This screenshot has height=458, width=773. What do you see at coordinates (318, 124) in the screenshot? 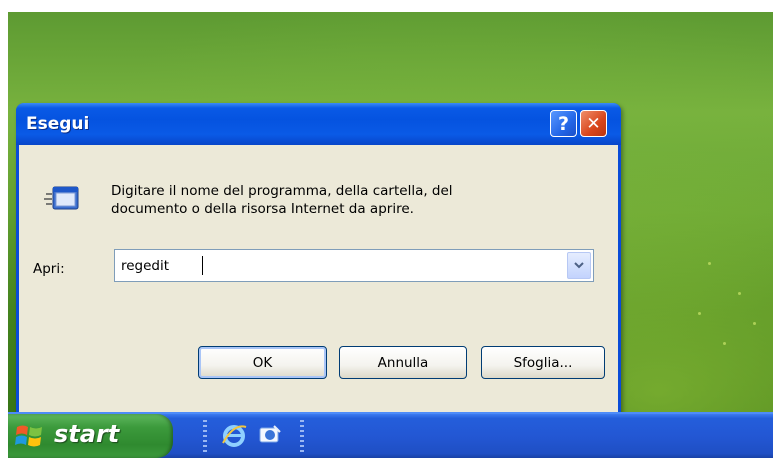
I see `title-bar: Esegui ? ✕` at bounding box center [318, 124].